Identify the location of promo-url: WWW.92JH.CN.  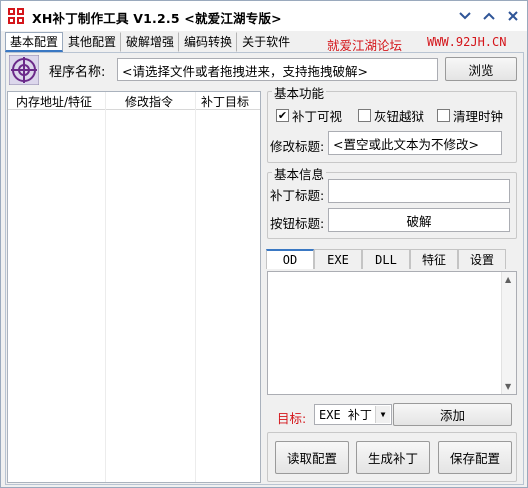
(467, 42).